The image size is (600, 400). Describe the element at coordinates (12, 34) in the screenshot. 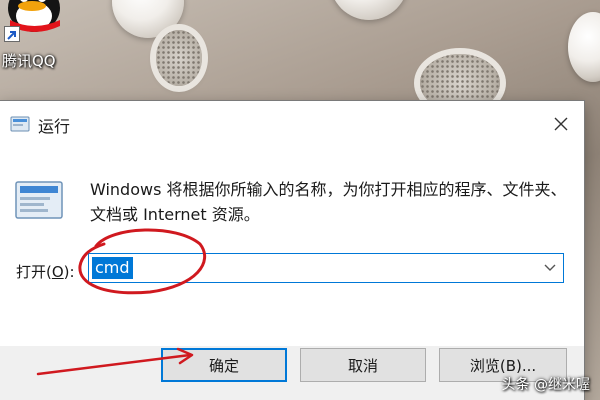

I see `shortcut-arrow-icon` at that location.